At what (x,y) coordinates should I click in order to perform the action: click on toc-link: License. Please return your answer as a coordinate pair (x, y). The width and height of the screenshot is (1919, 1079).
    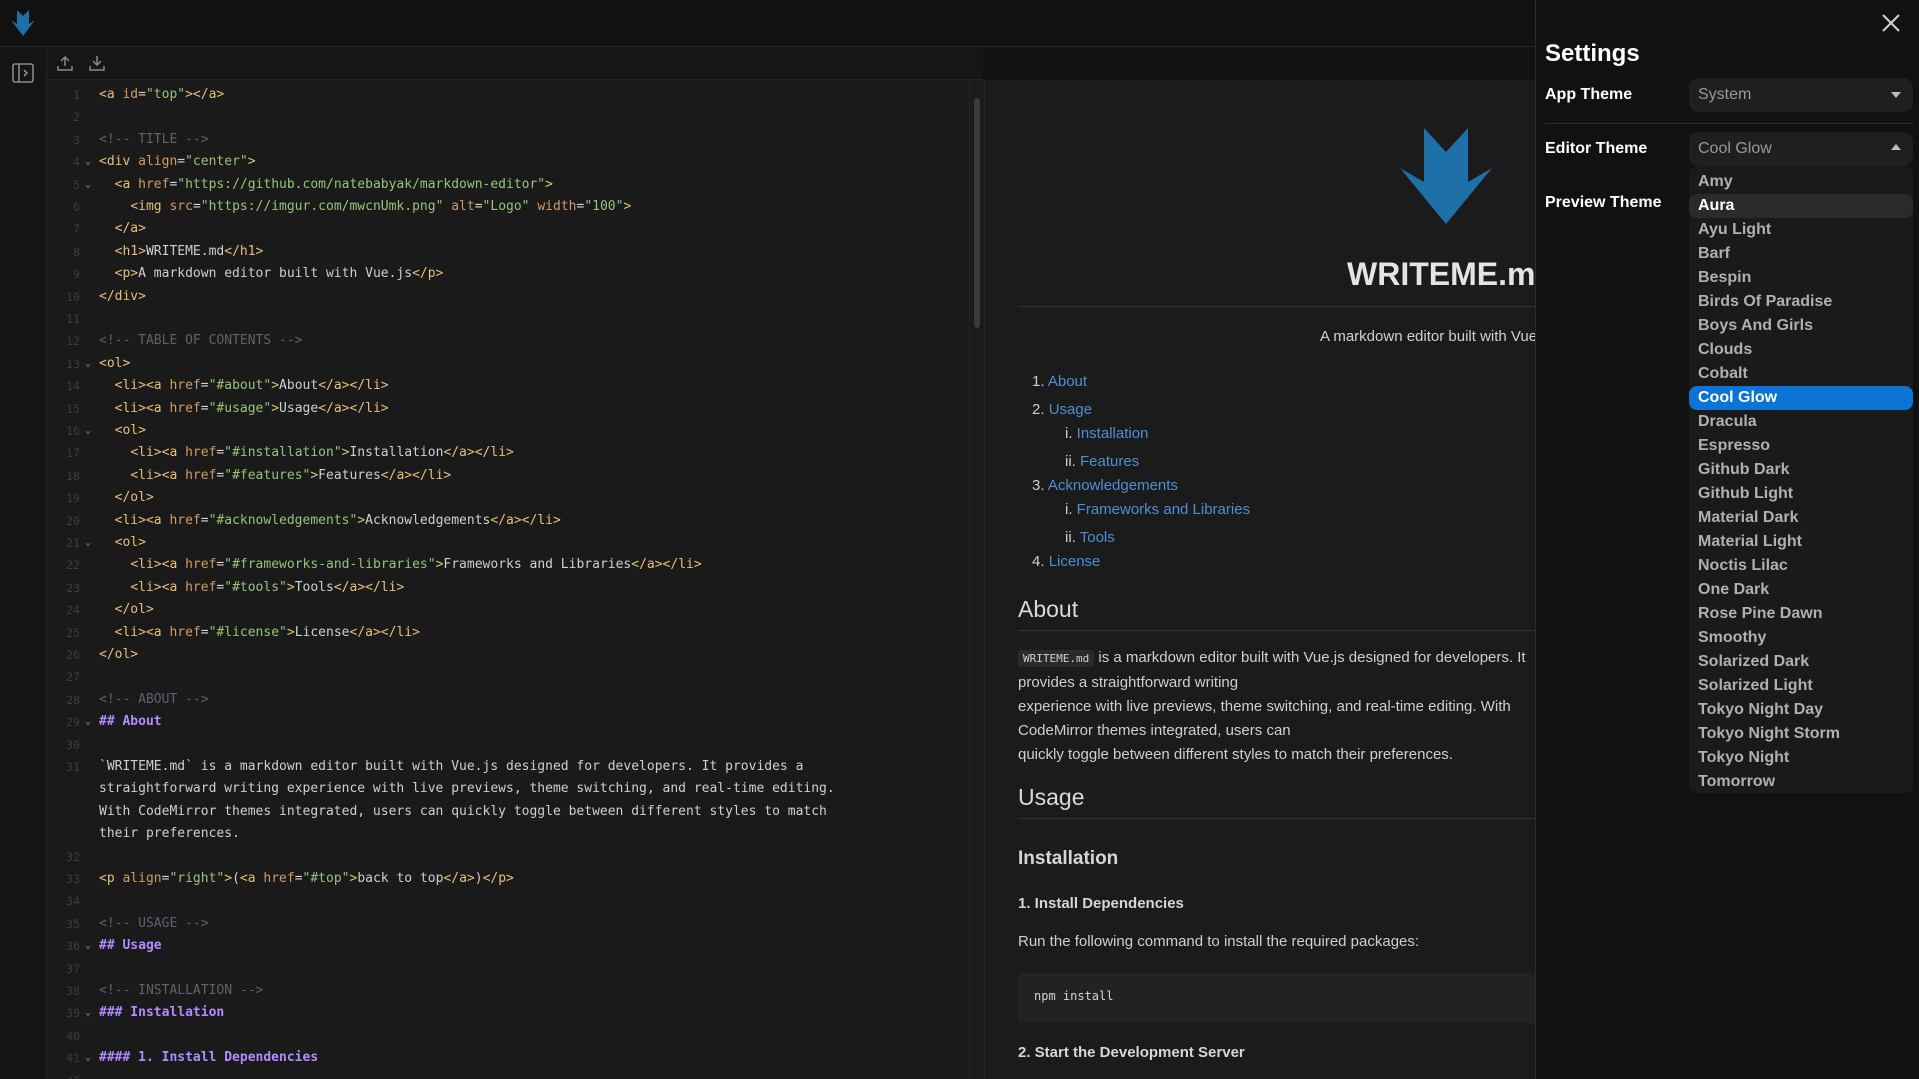
    Looking at the image, I should click on (1075, 561).